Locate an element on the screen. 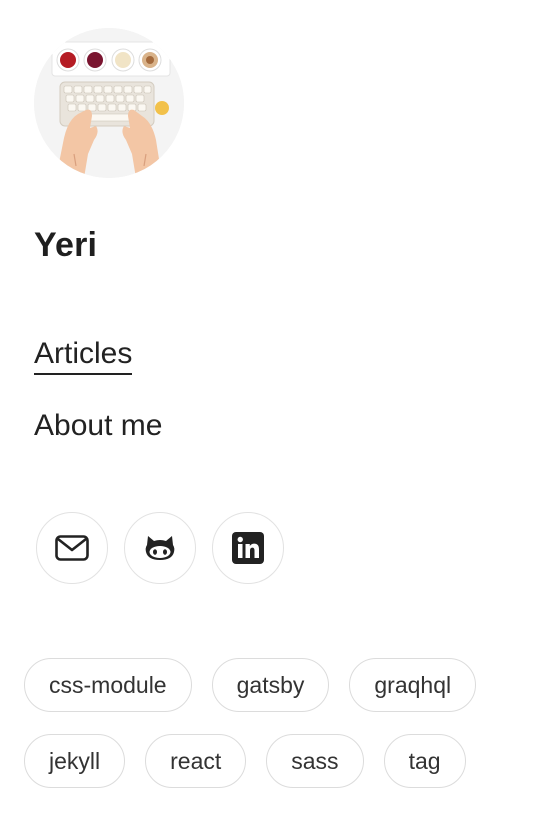 This screenshot has width=546, height=826. avatar is located at coordinates (109, 103).